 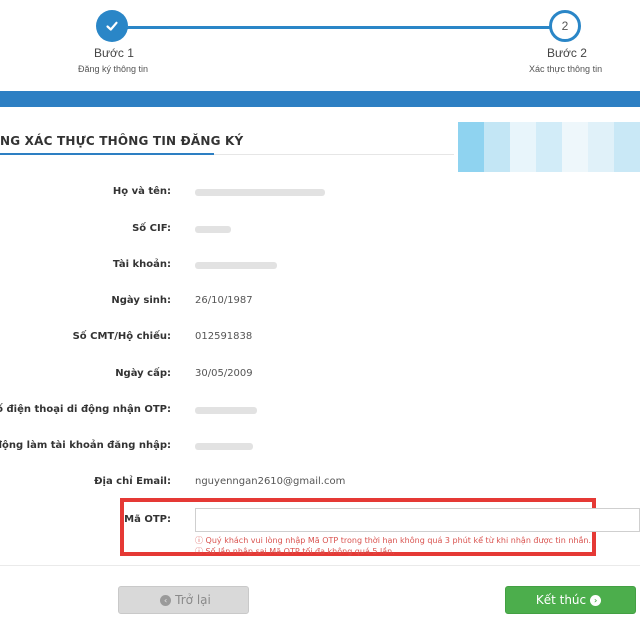 I want to click on back-button: ‹ Trở lại, so click(x=183, y=600).